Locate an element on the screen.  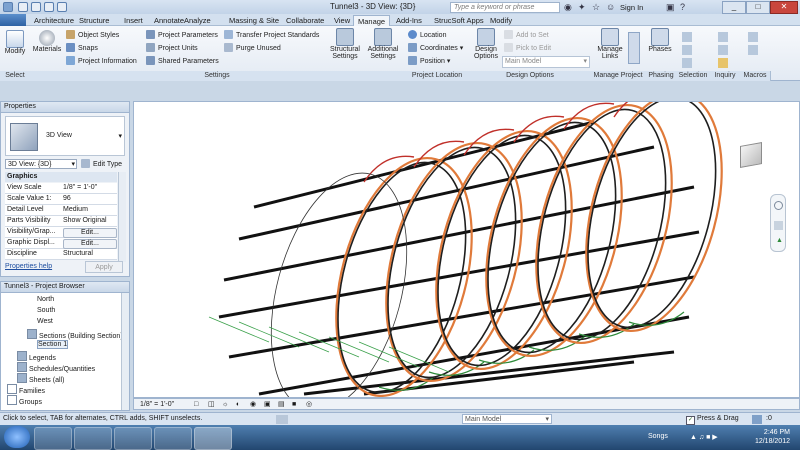
lock-view-icon: ■ is located at coordinates (294, 405).